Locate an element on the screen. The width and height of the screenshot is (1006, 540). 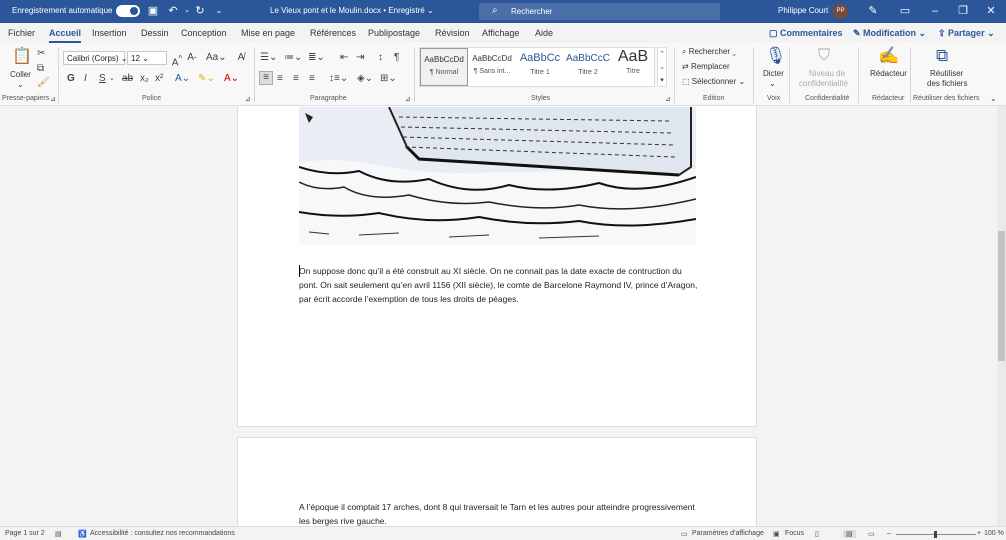
zoom-slider-thumb is located at coordinates (935, 534).